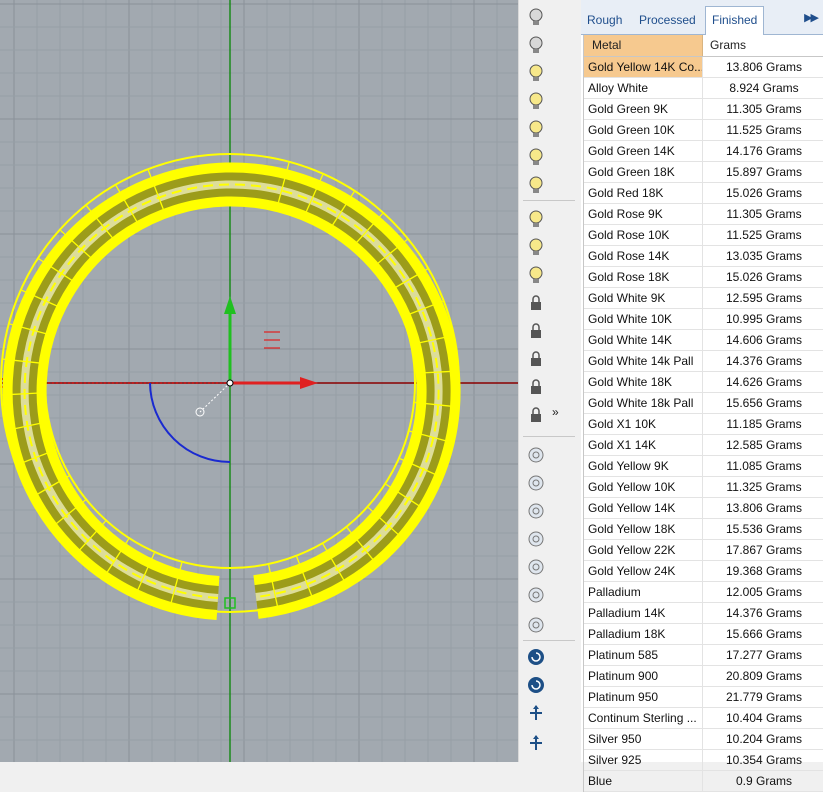  What do you see at coordinates (536, 657) in the screenshot?
I see `rotate-cw-icon` at bounding box center [536, 657].